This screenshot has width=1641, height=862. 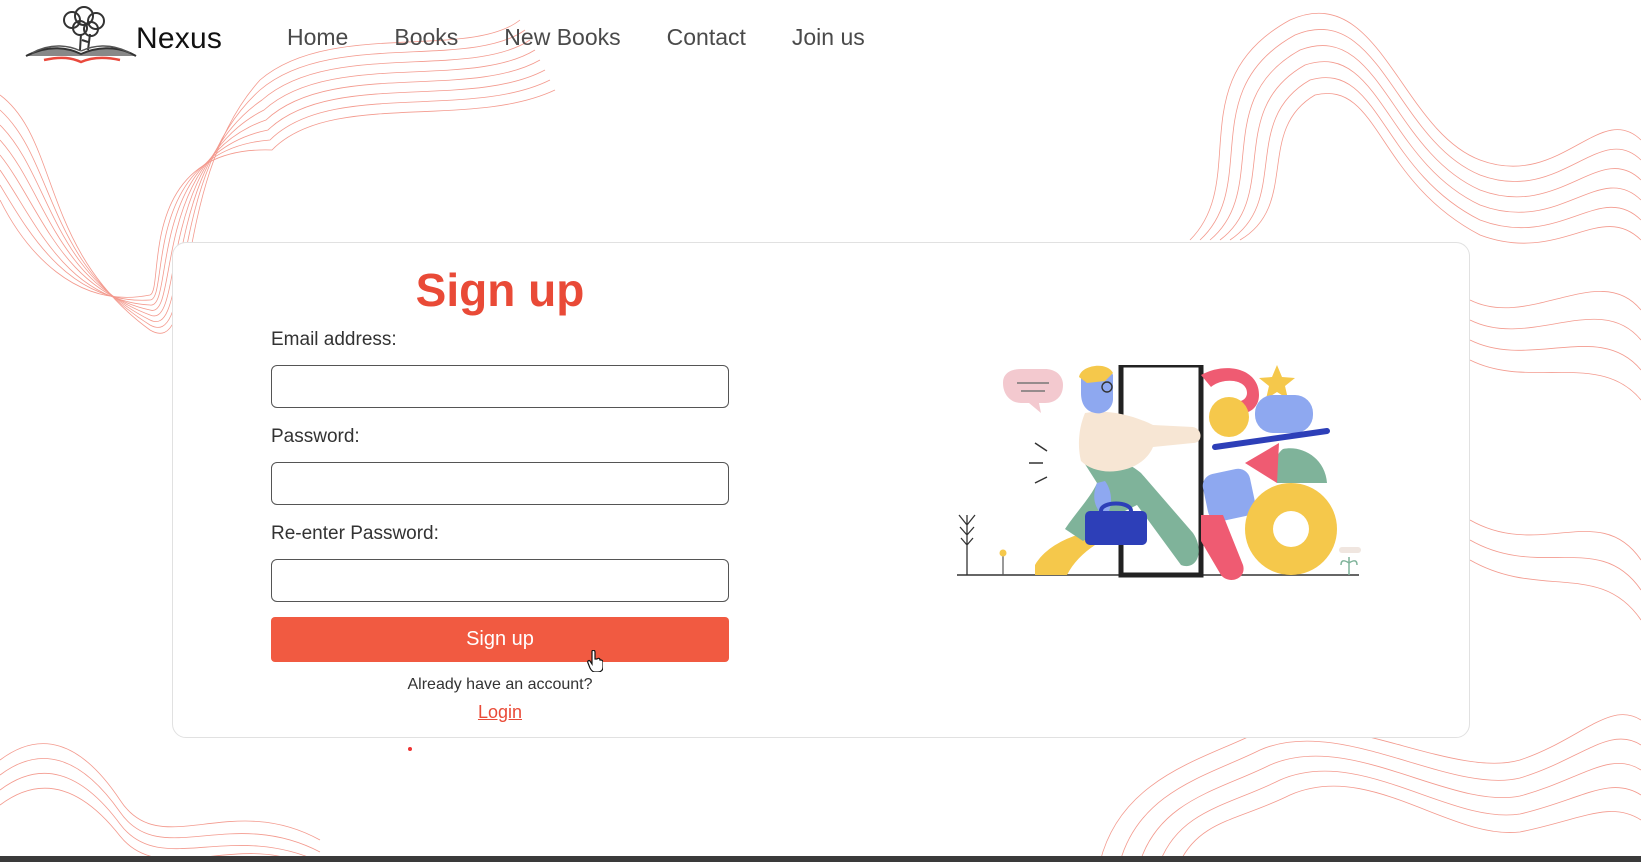 I want to click on window-bottom-bar, so click(x=820, y=859).